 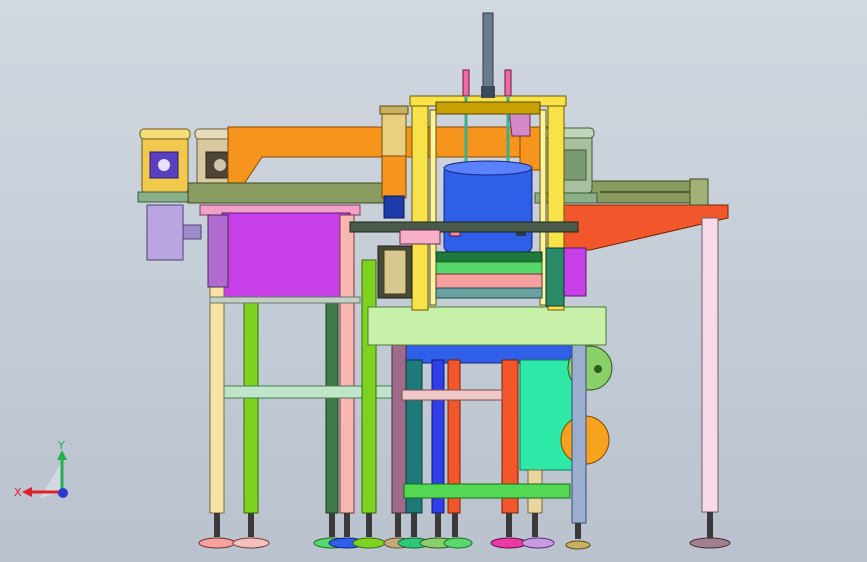 I want to click on left-brace, so click(x=314, y=392).